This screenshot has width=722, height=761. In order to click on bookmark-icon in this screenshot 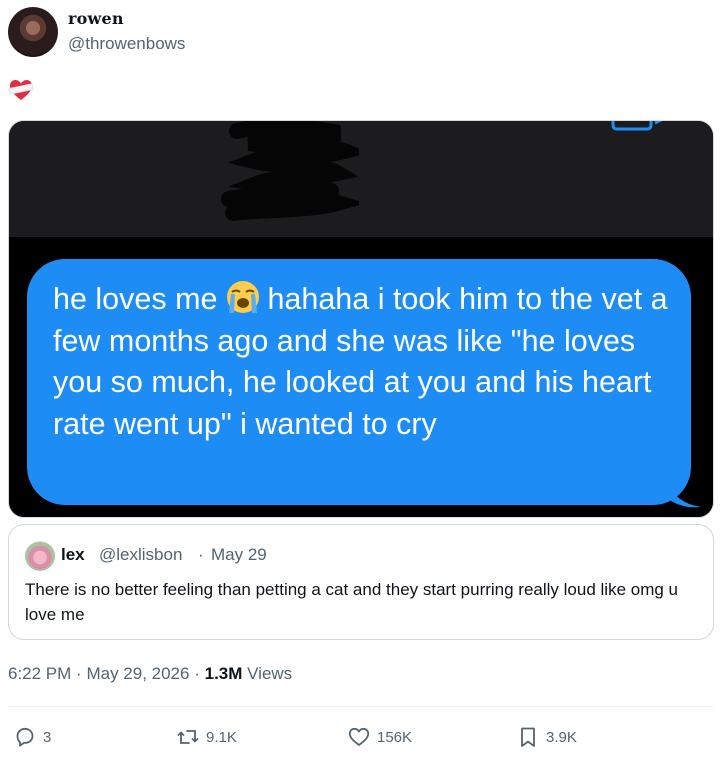, I will do `click(528, 737)`.